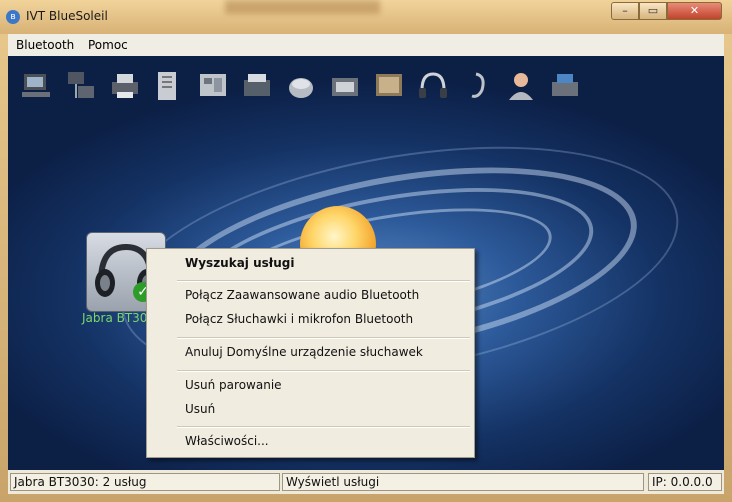  Describe the element at coordinates (521, 86) in the screenshot. I see `user-icon` at that location.